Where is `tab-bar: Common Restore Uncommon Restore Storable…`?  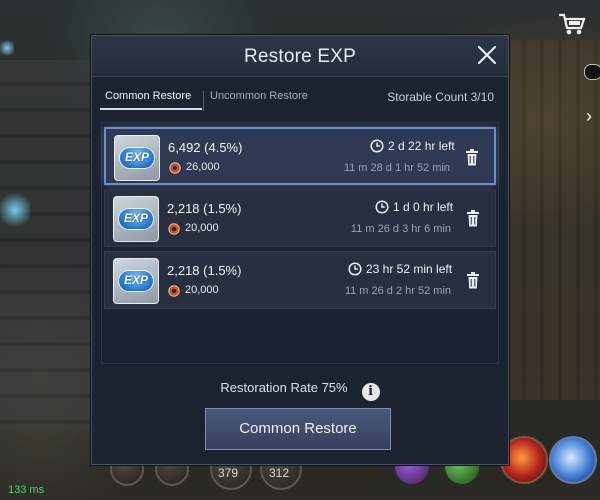
tab-bar: Common Restore Uncommon Restore Storable… is located at coordinates (300, 96).